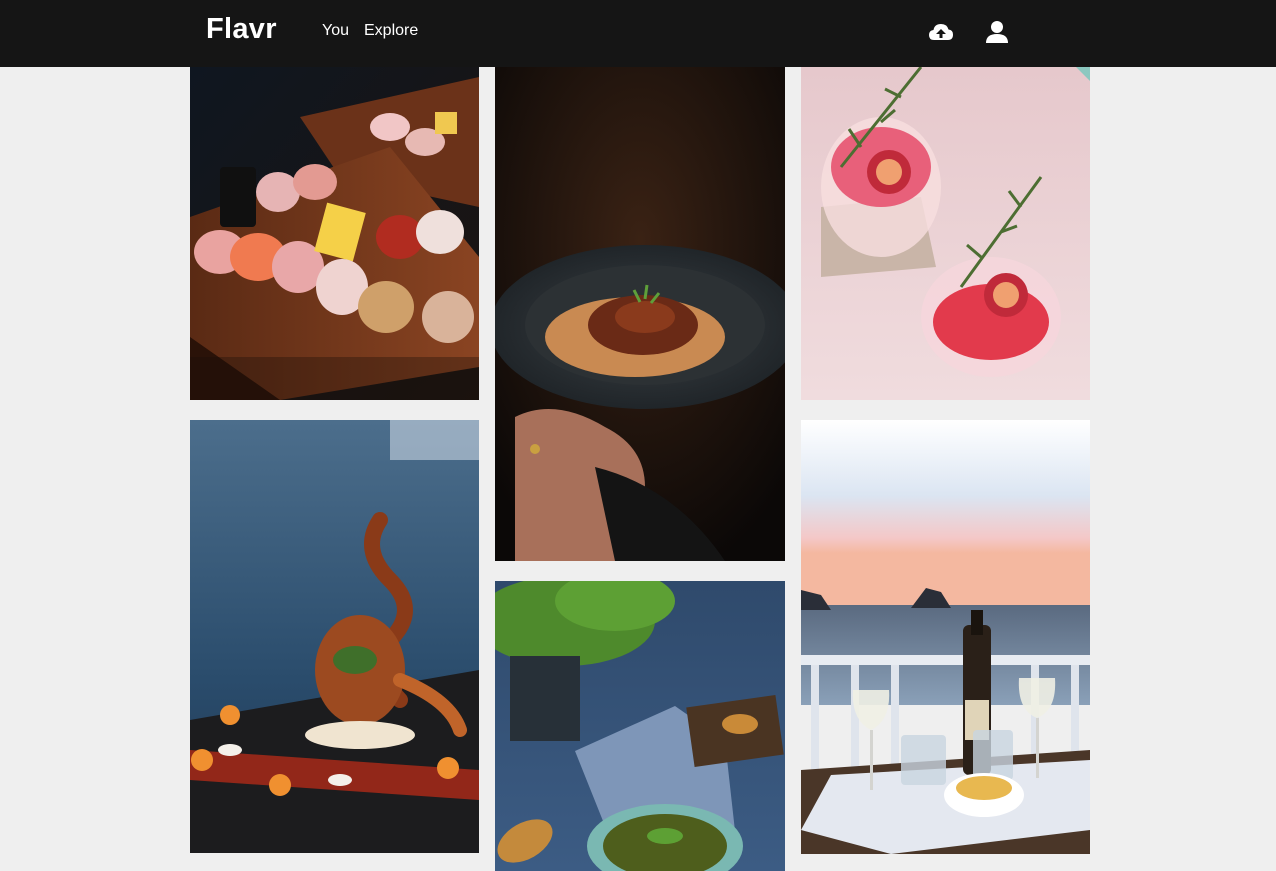  I want to click on gallery-photo-spaghetti, so click(640, 314).